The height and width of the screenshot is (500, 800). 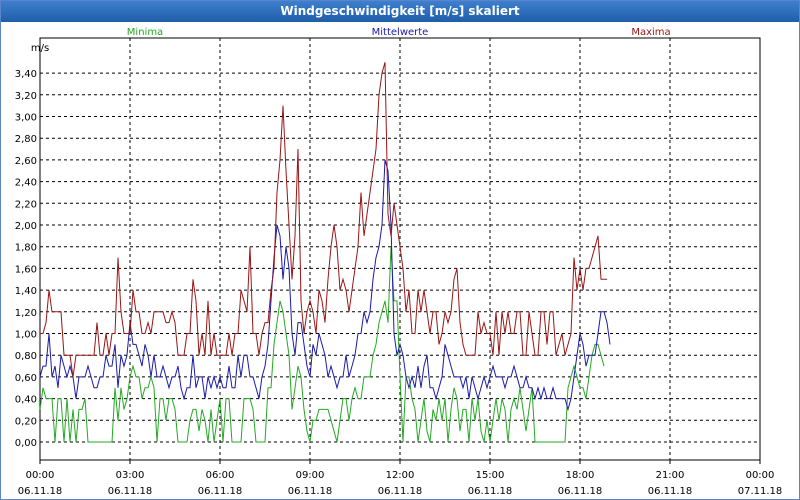 What do you see at coordinates (580, 475) in the screenshot?
I see `x-tick-time: 18:00` at bounding box center [580, 475].